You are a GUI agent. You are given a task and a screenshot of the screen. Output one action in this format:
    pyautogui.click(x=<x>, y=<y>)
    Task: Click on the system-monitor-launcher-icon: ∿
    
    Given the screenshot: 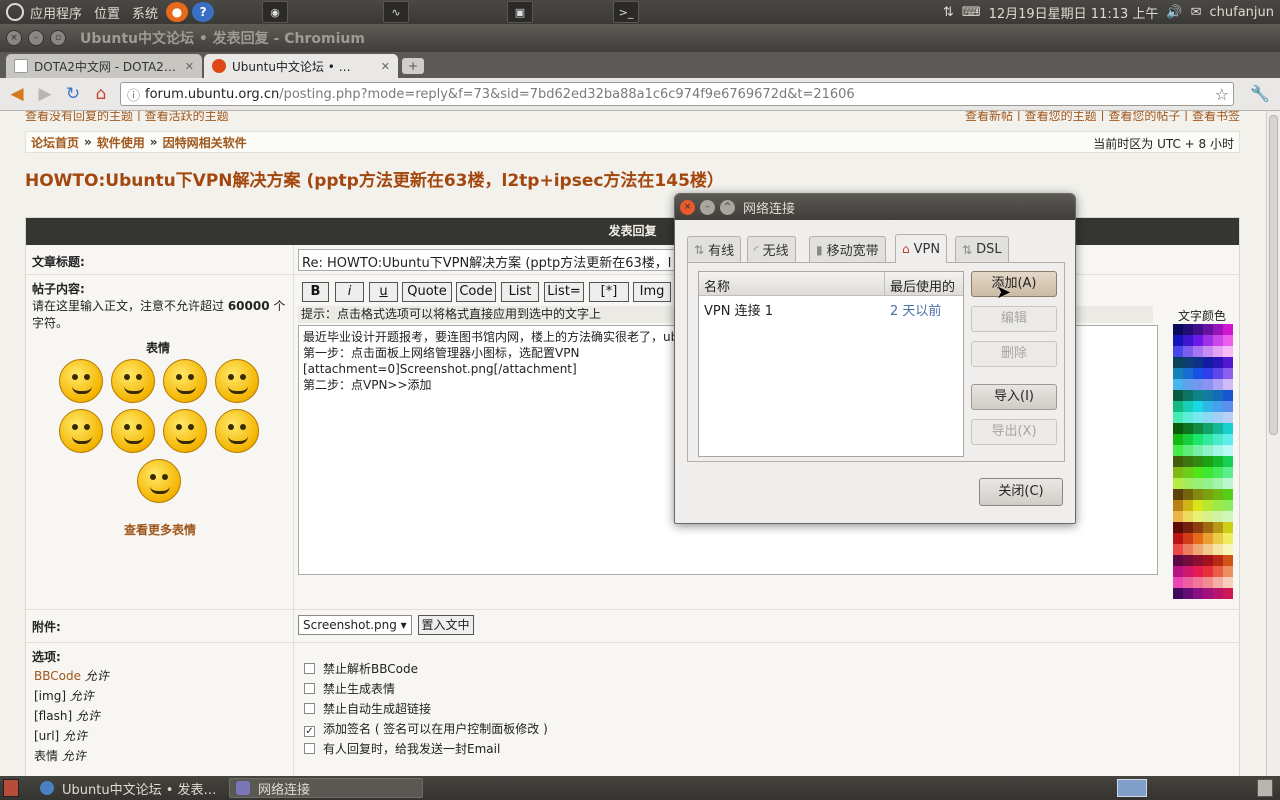 What is the action you would take?
    pyautogui.click(x=396, y=12)
    